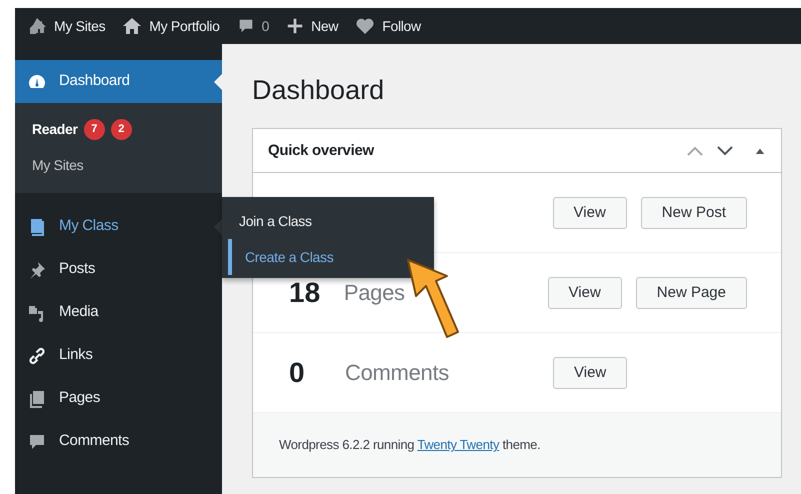  Describe the element at coordinates (118, 398) in the screenshot. I see `sidebar-item: Pages` at that location.